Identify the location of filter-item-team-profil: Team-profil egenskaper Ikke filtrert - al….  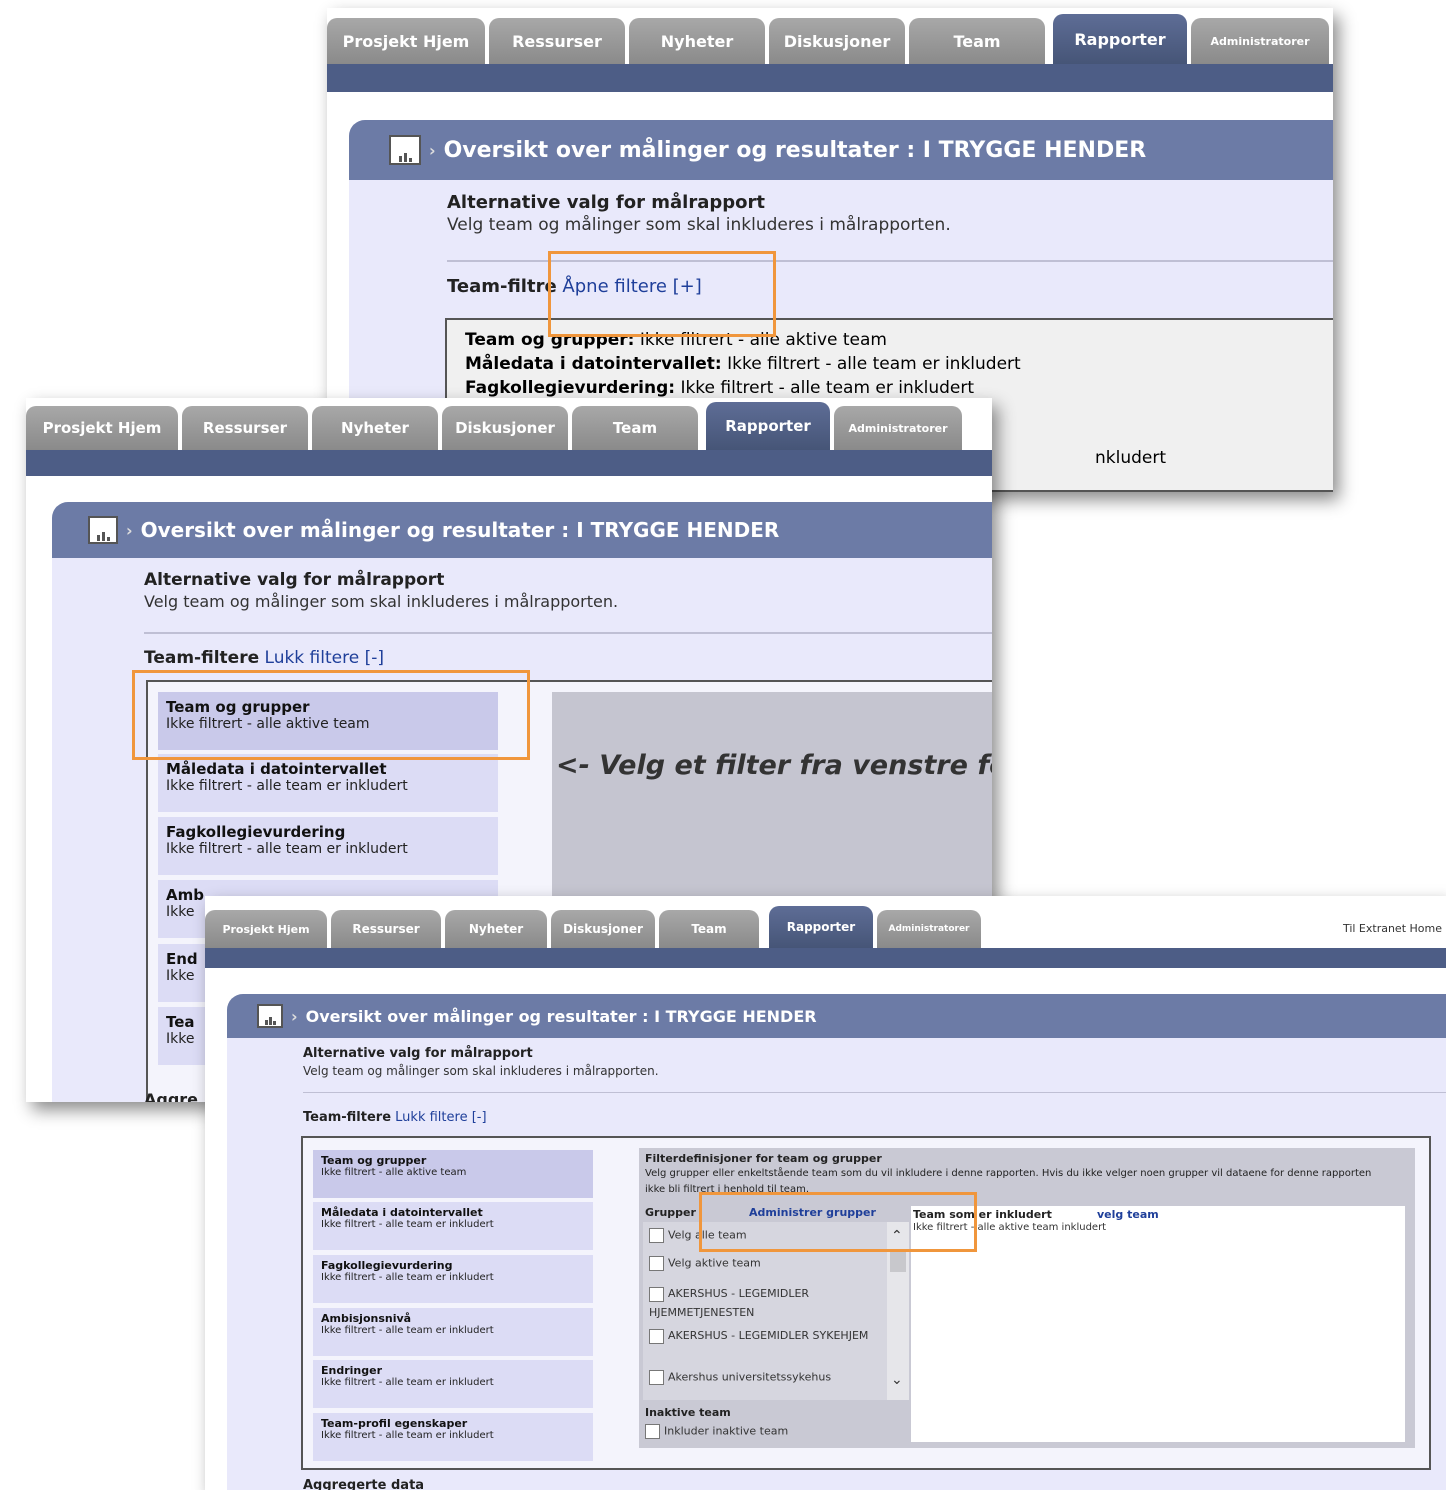
(453, 1437).